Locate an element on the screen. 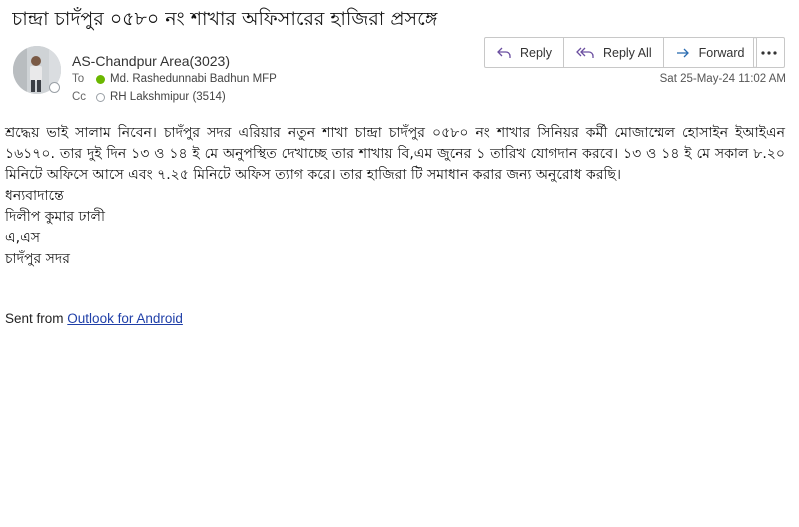  reply-all-button: Reply All is located at coordinates (614, 52).